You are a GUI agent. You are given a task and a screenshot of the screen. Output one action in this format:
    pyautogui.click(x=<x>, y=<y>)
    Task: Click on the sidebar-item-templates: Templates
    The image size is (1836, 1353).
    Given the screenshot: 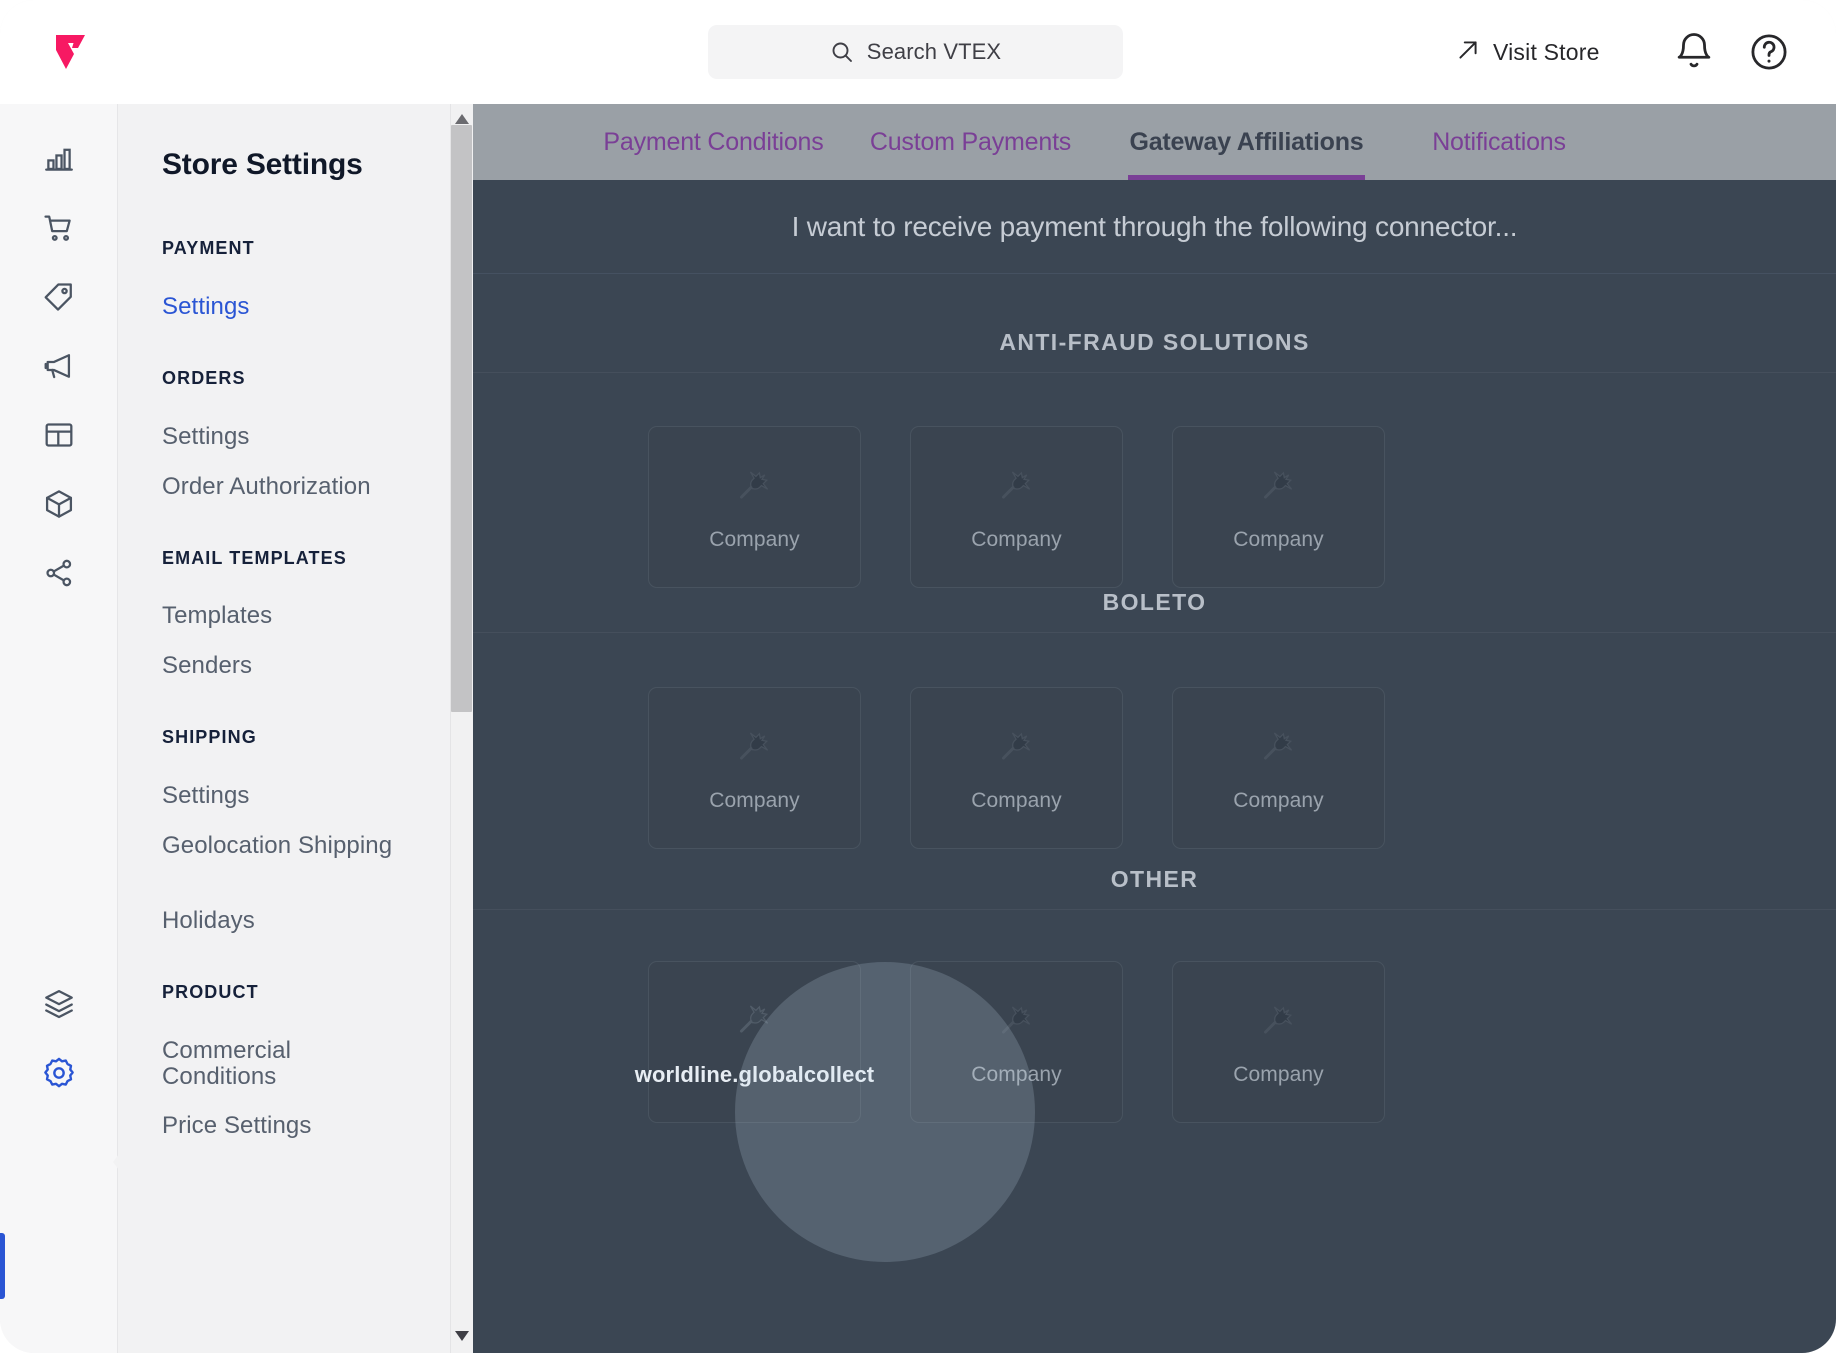 What is the action you would take?
    pyautogui.click(x=217, y=616)
    